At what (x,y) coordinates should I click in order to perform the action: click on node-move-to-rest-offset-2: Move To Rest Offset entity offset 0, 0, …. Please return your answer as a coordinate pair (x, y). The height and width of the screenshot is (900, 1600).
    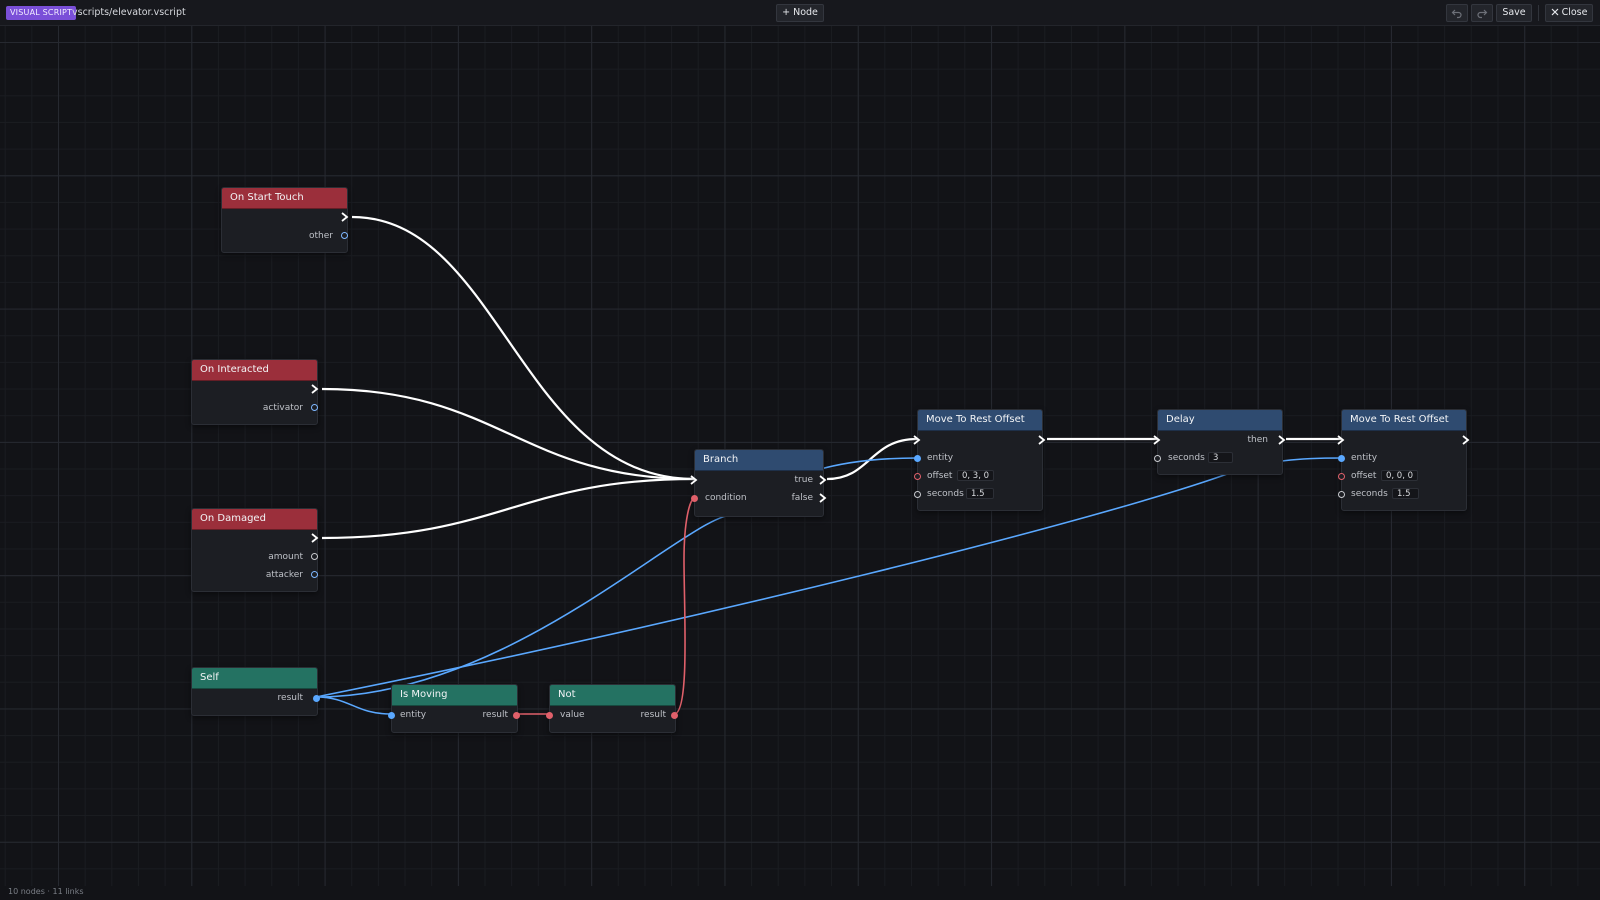
    Looking at the image, I should click on (1403, 460).